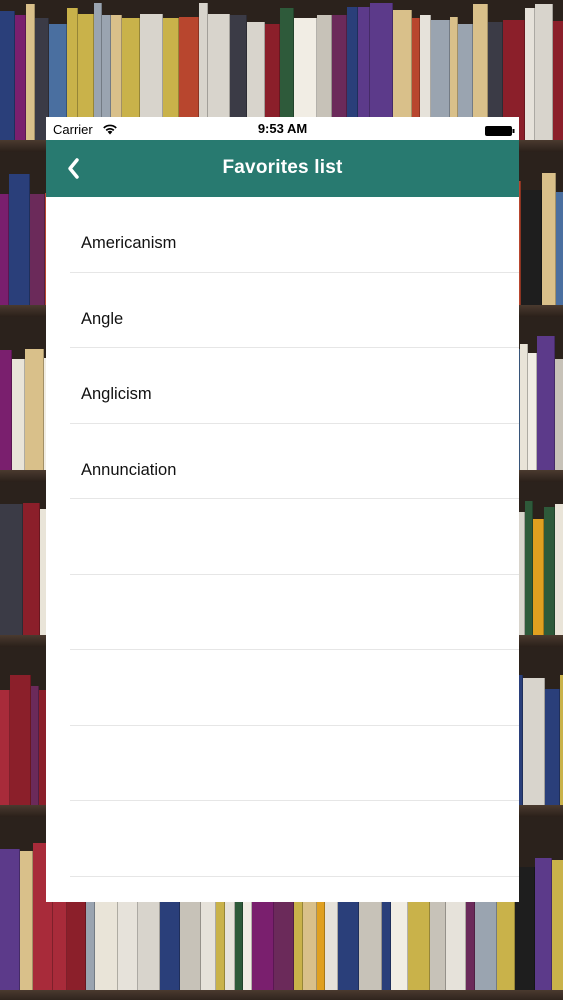  What do you see at coordinates (129, 243) in the screenshot?
I see `favorite-item-label: Americanism` at bounding box center [129, 243].